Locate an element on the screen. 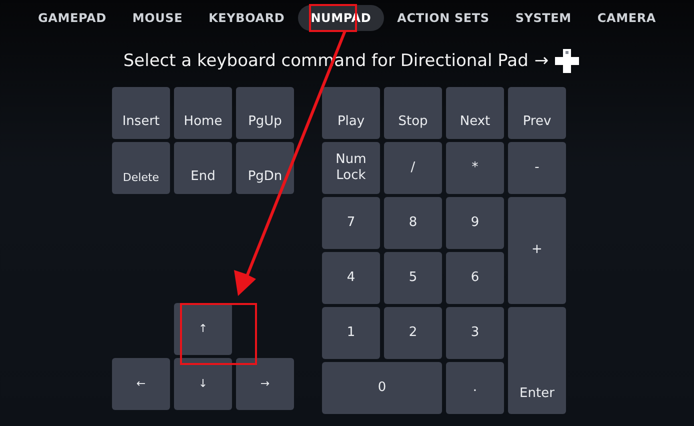  key: 6 is located at coordinates (475, 278).